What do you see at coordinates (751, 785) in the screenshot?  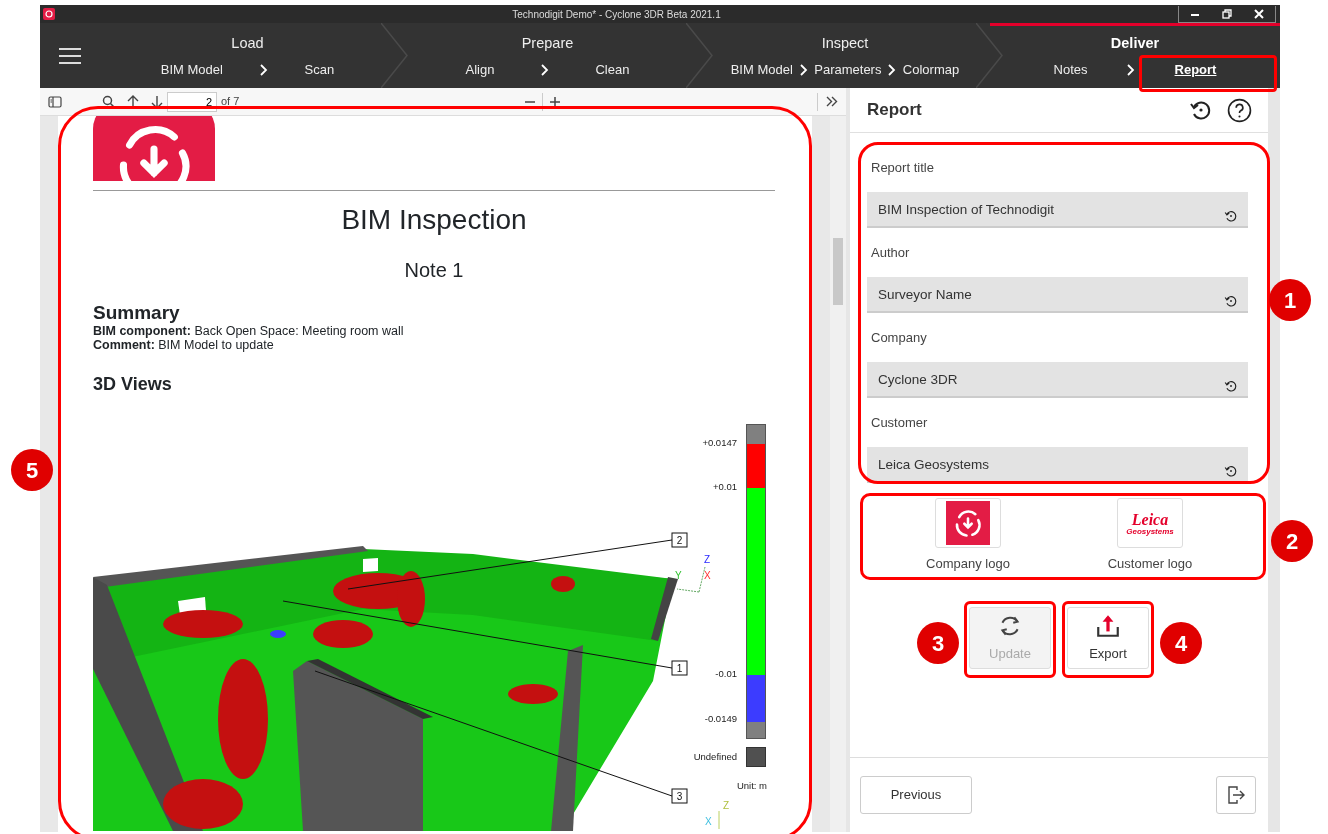 I see `unit-label: Unit: m` at bounding box center [751, 785].